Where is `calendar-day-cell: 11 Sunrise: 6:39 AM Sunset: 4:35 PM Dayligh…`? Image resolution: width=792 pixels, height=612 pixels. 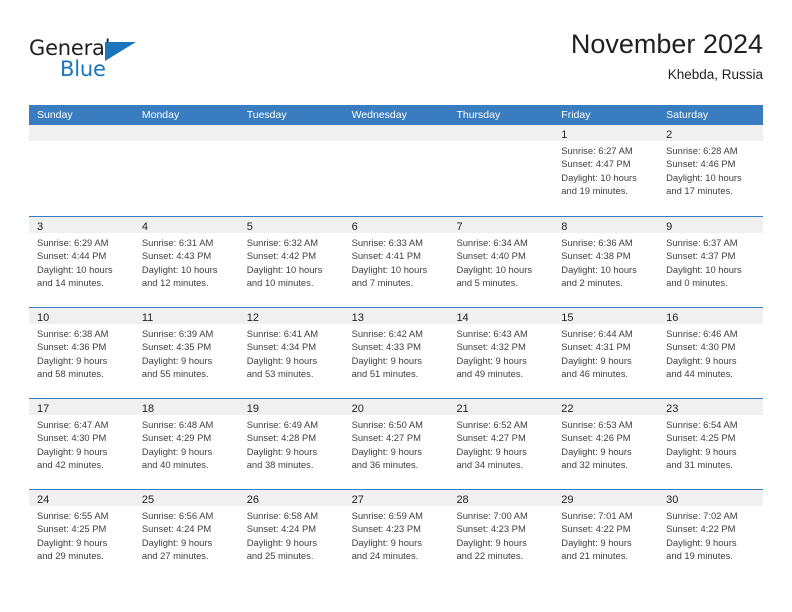 calendar-day-cell: 11 Sunrise: 6:39 AM Sunset: 4:35 PM Dayligh… is located at coordinates (186, 353).